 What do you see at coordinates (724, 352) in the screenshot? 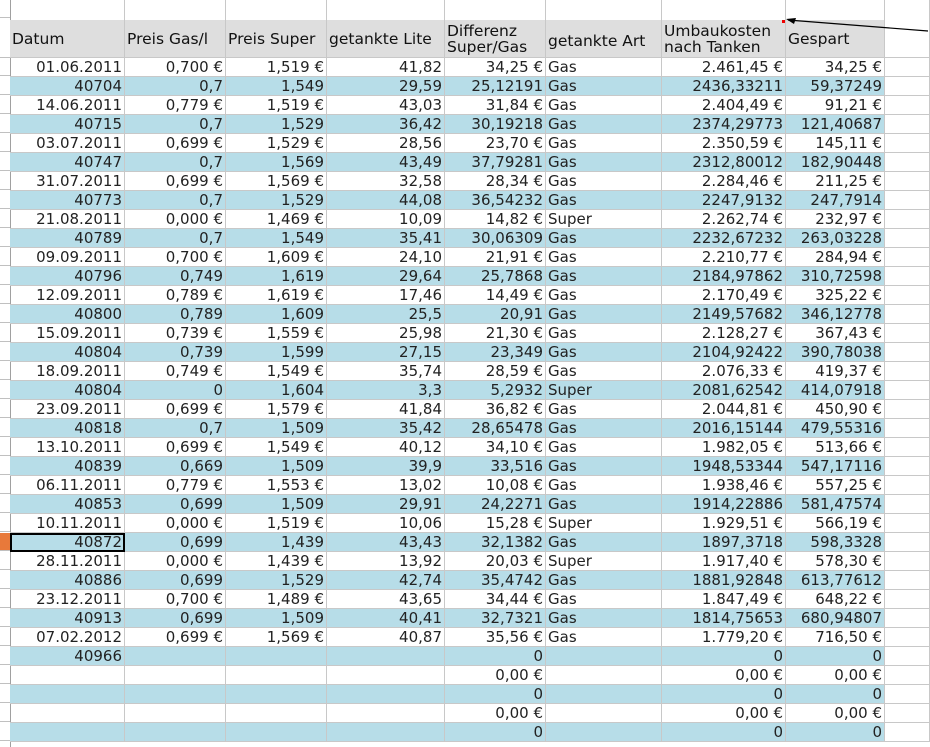
I see `table-cell: 2104,92422` at bounding box center [724, 352].